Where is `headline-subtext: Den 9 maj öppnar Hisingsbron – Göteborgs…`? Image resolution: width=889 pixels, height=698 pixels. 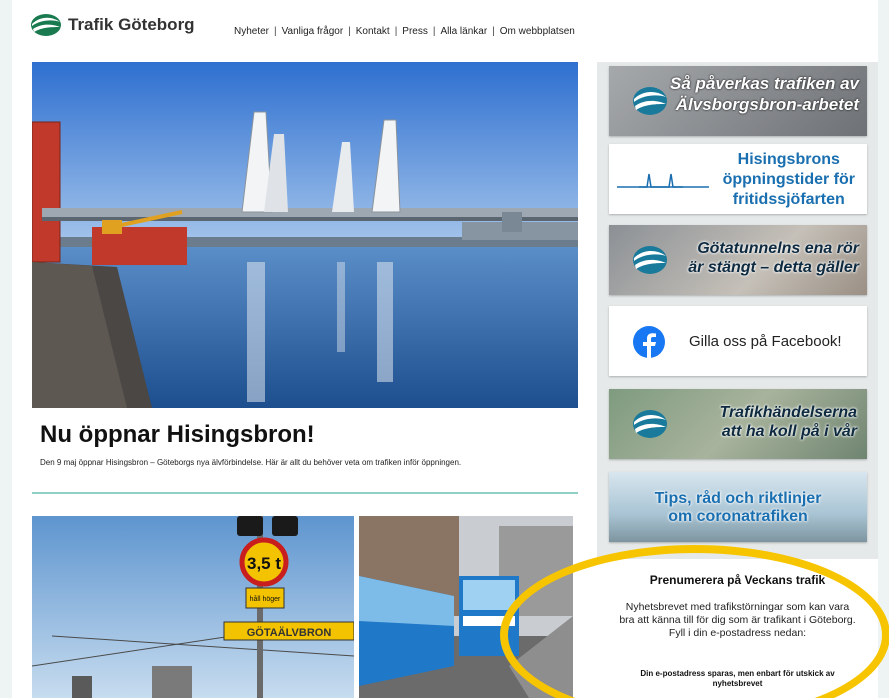
headline-subtext: Den 9 maj öppnar Hisingsbron – Göteborgs… is located at coordinates (251, 462).